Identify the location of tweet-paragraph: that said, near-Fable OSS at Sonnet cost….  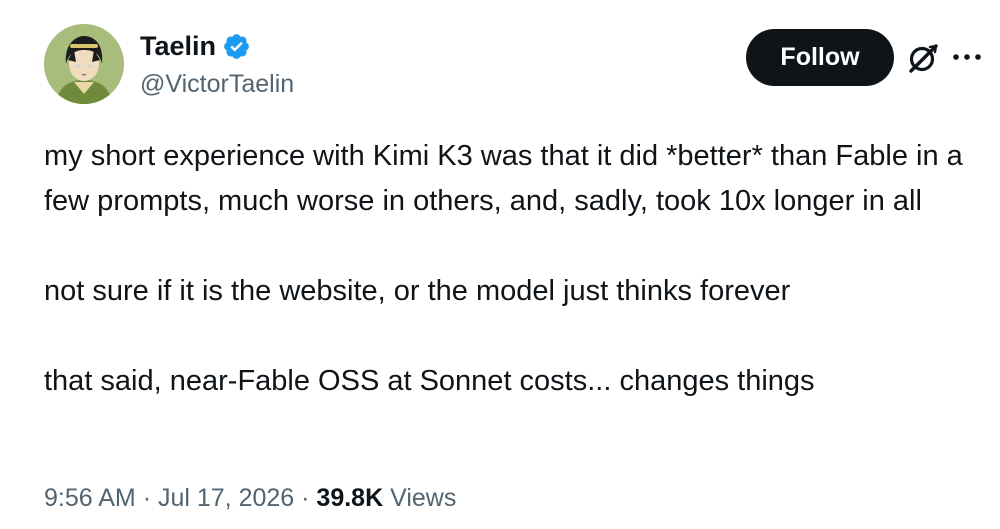
(429, 381).